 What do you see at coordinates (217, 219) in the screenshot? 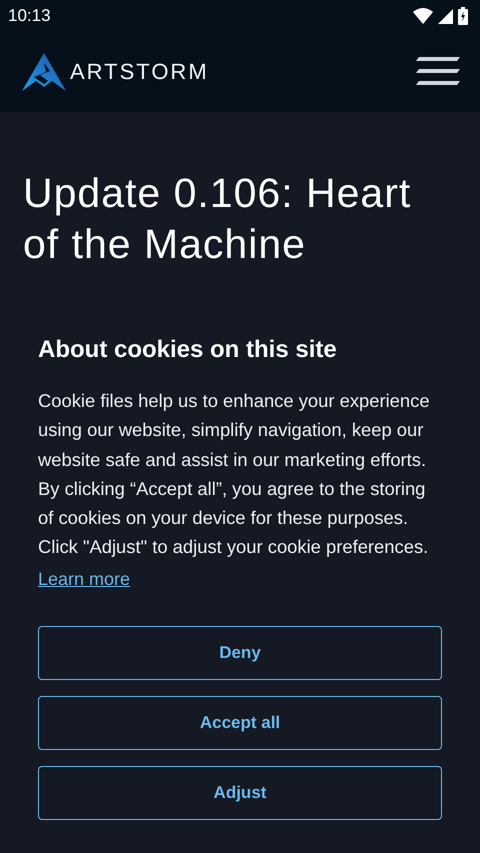
I see `article-title: Update 0.106: Heart of the Machine` at bounding box center [217, 219].